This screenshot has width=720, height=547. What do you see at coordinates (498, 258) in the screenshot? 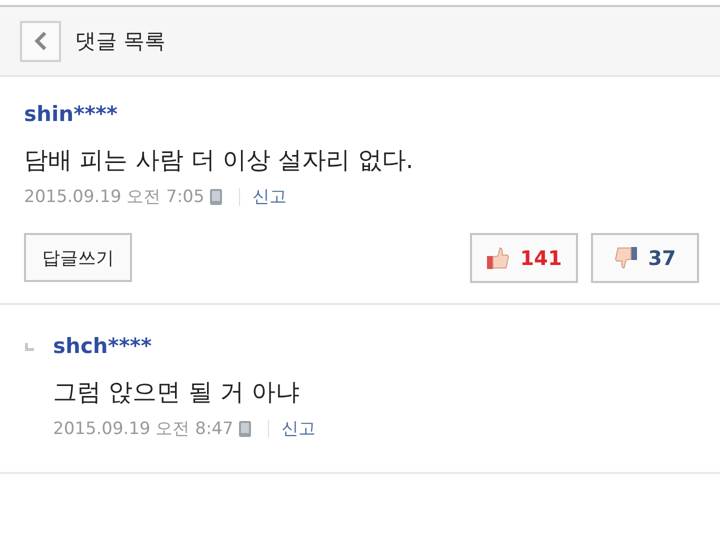
I see `thumbs-up-icon` at bounding box center [498, 258].